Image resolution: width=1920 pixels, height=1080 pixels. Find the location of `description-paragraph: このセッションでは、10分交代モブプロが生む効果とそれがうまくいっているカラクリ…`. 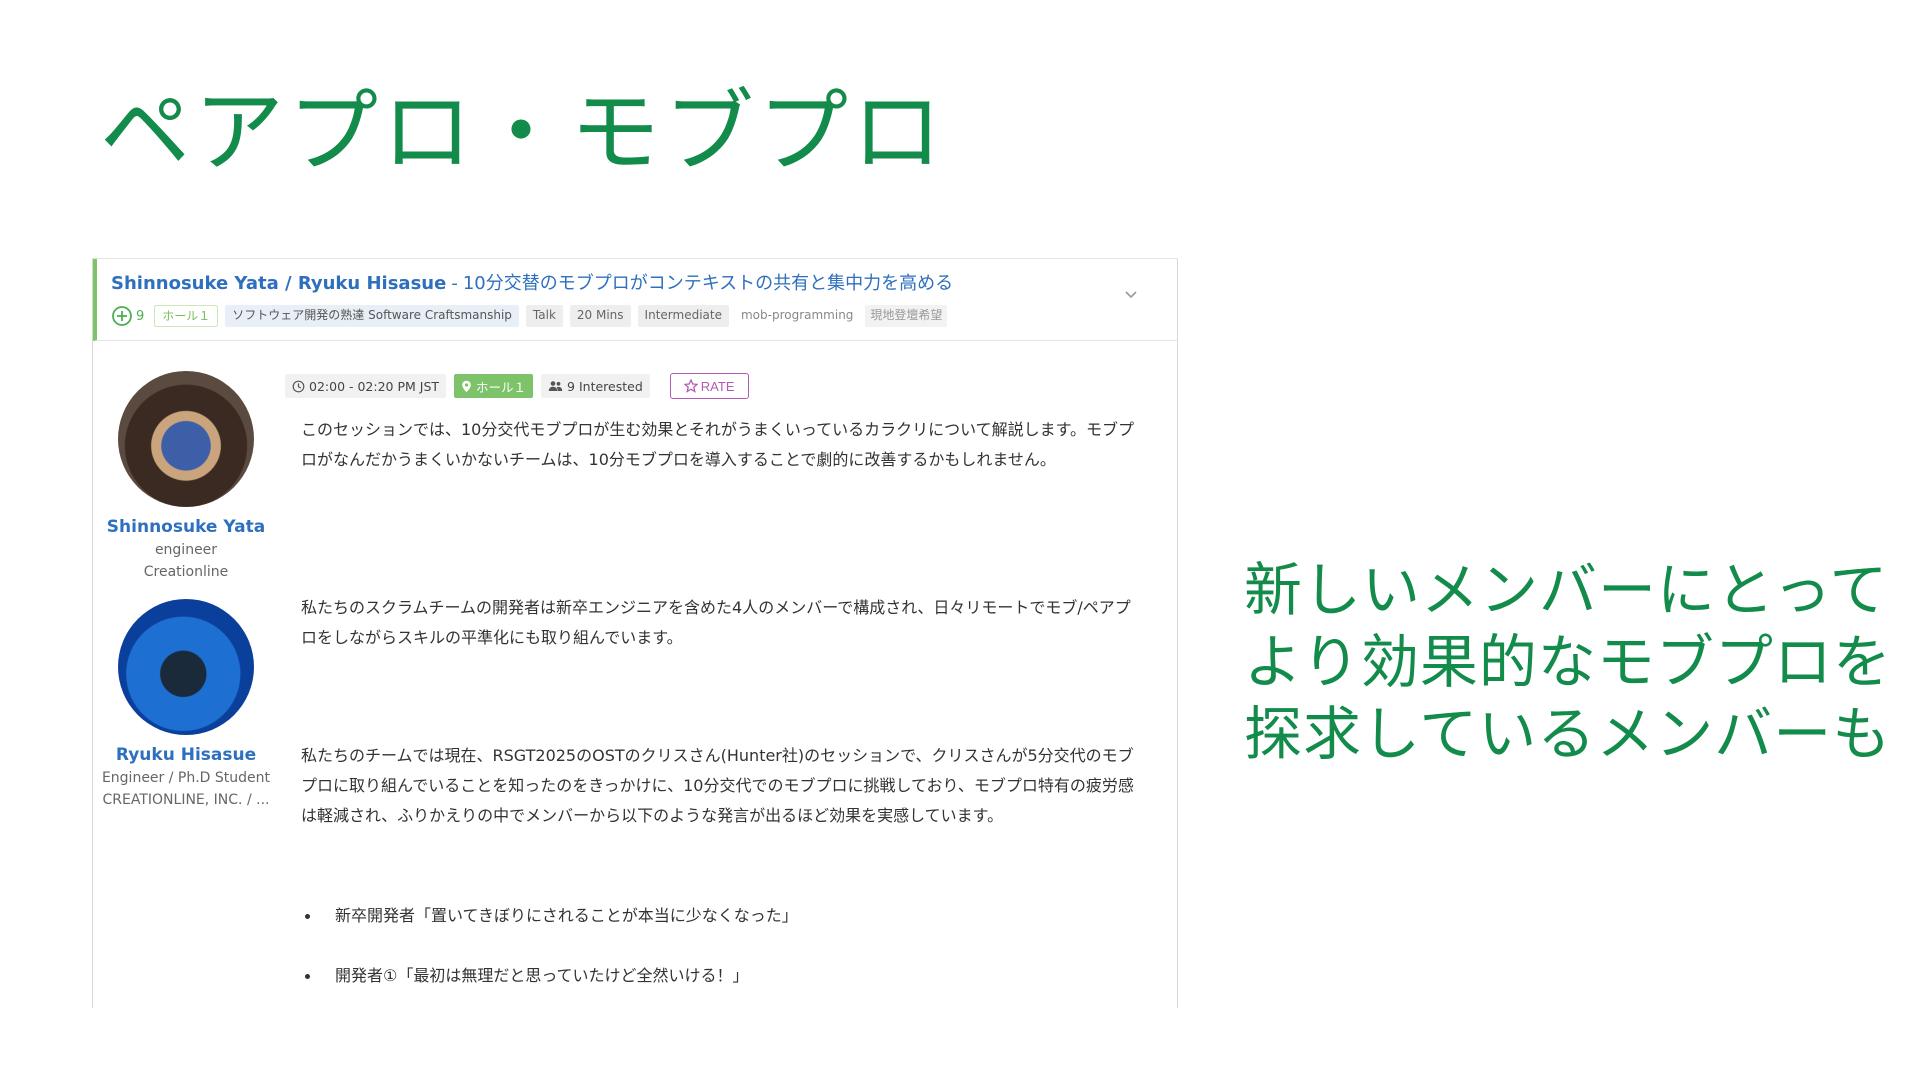

description-paragraph: このセッションでは、10分交代モブプロが生む効果とそれがうまくいっているカラクリ… is located at coordinates (718, 444).